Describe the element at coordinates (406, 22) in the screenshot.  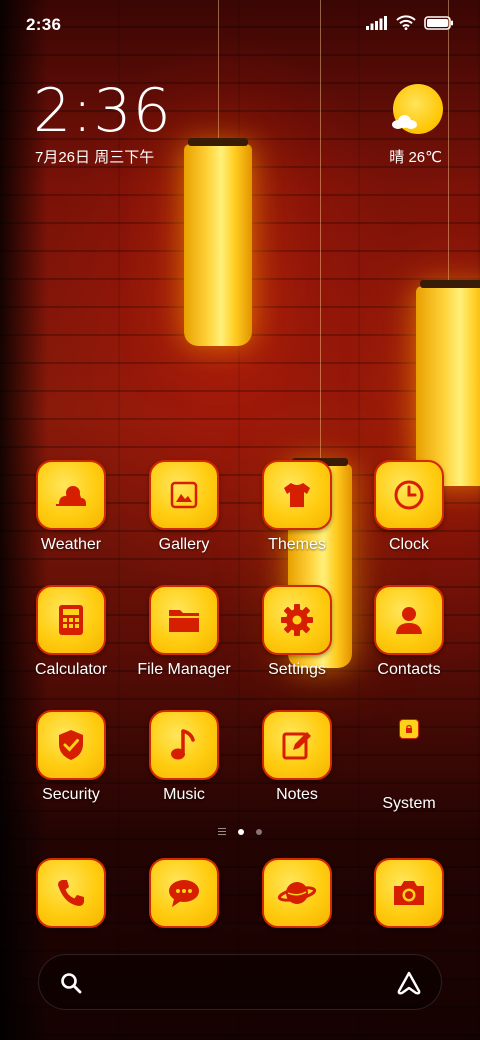
I see `wifi-icon` at that location.